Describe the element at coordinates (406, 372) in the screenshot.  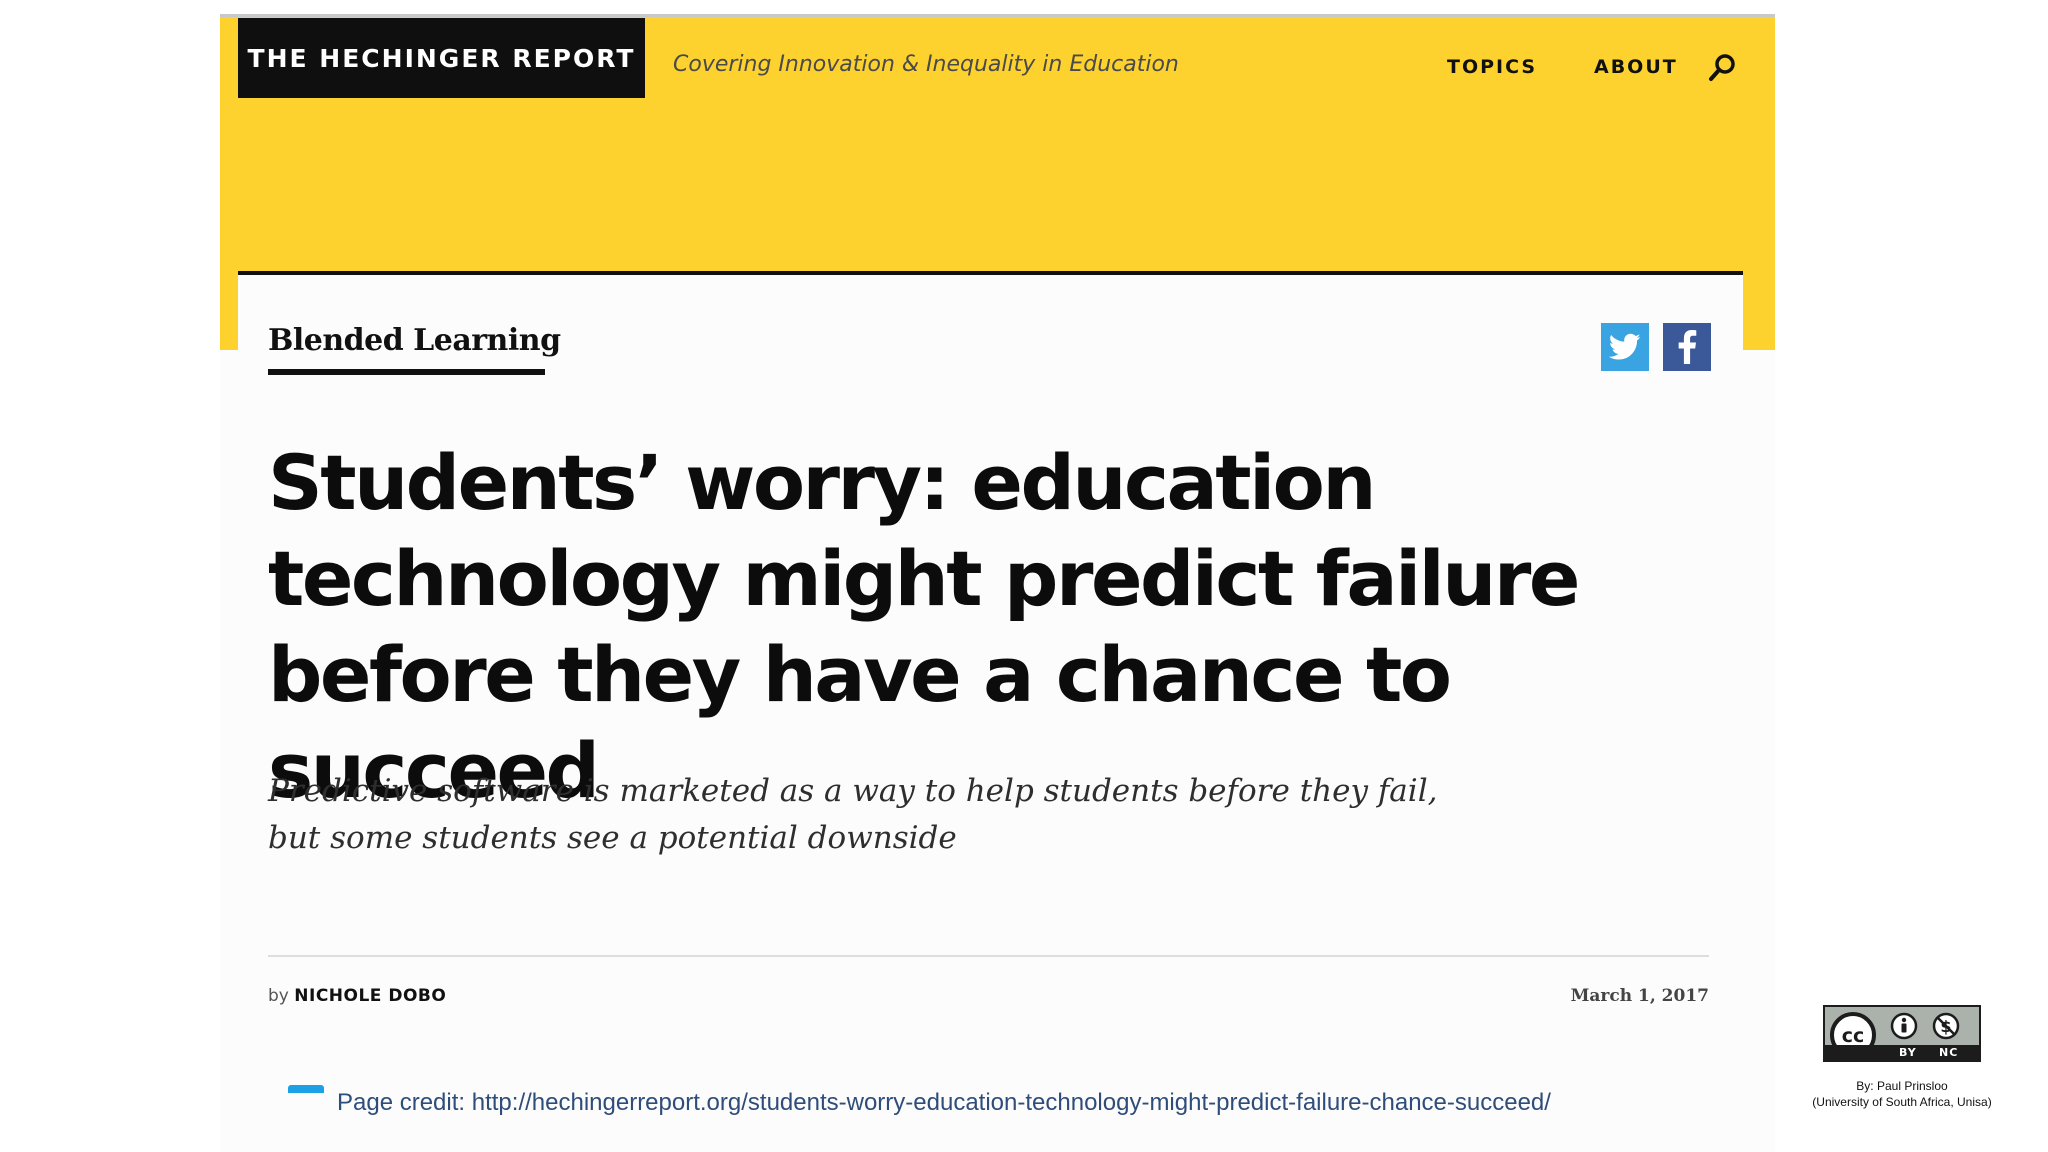
I see `section-underline` at that location.